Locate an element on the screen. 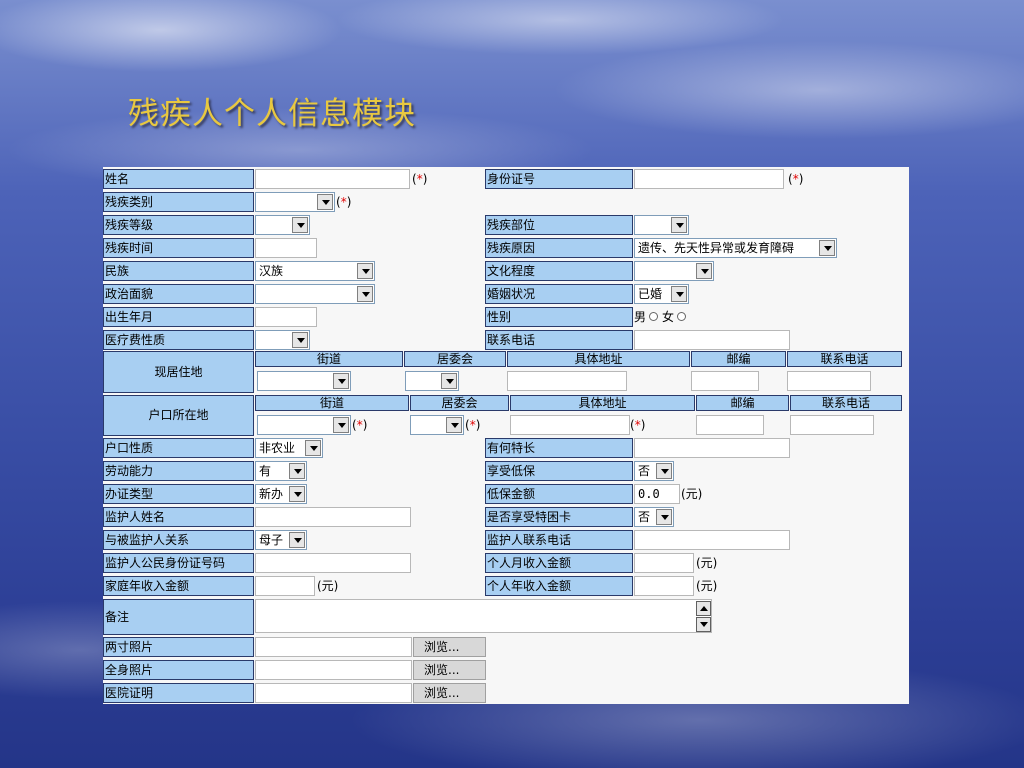  disability-part-label: 残疾部位 is located at coordinates (559, 225).